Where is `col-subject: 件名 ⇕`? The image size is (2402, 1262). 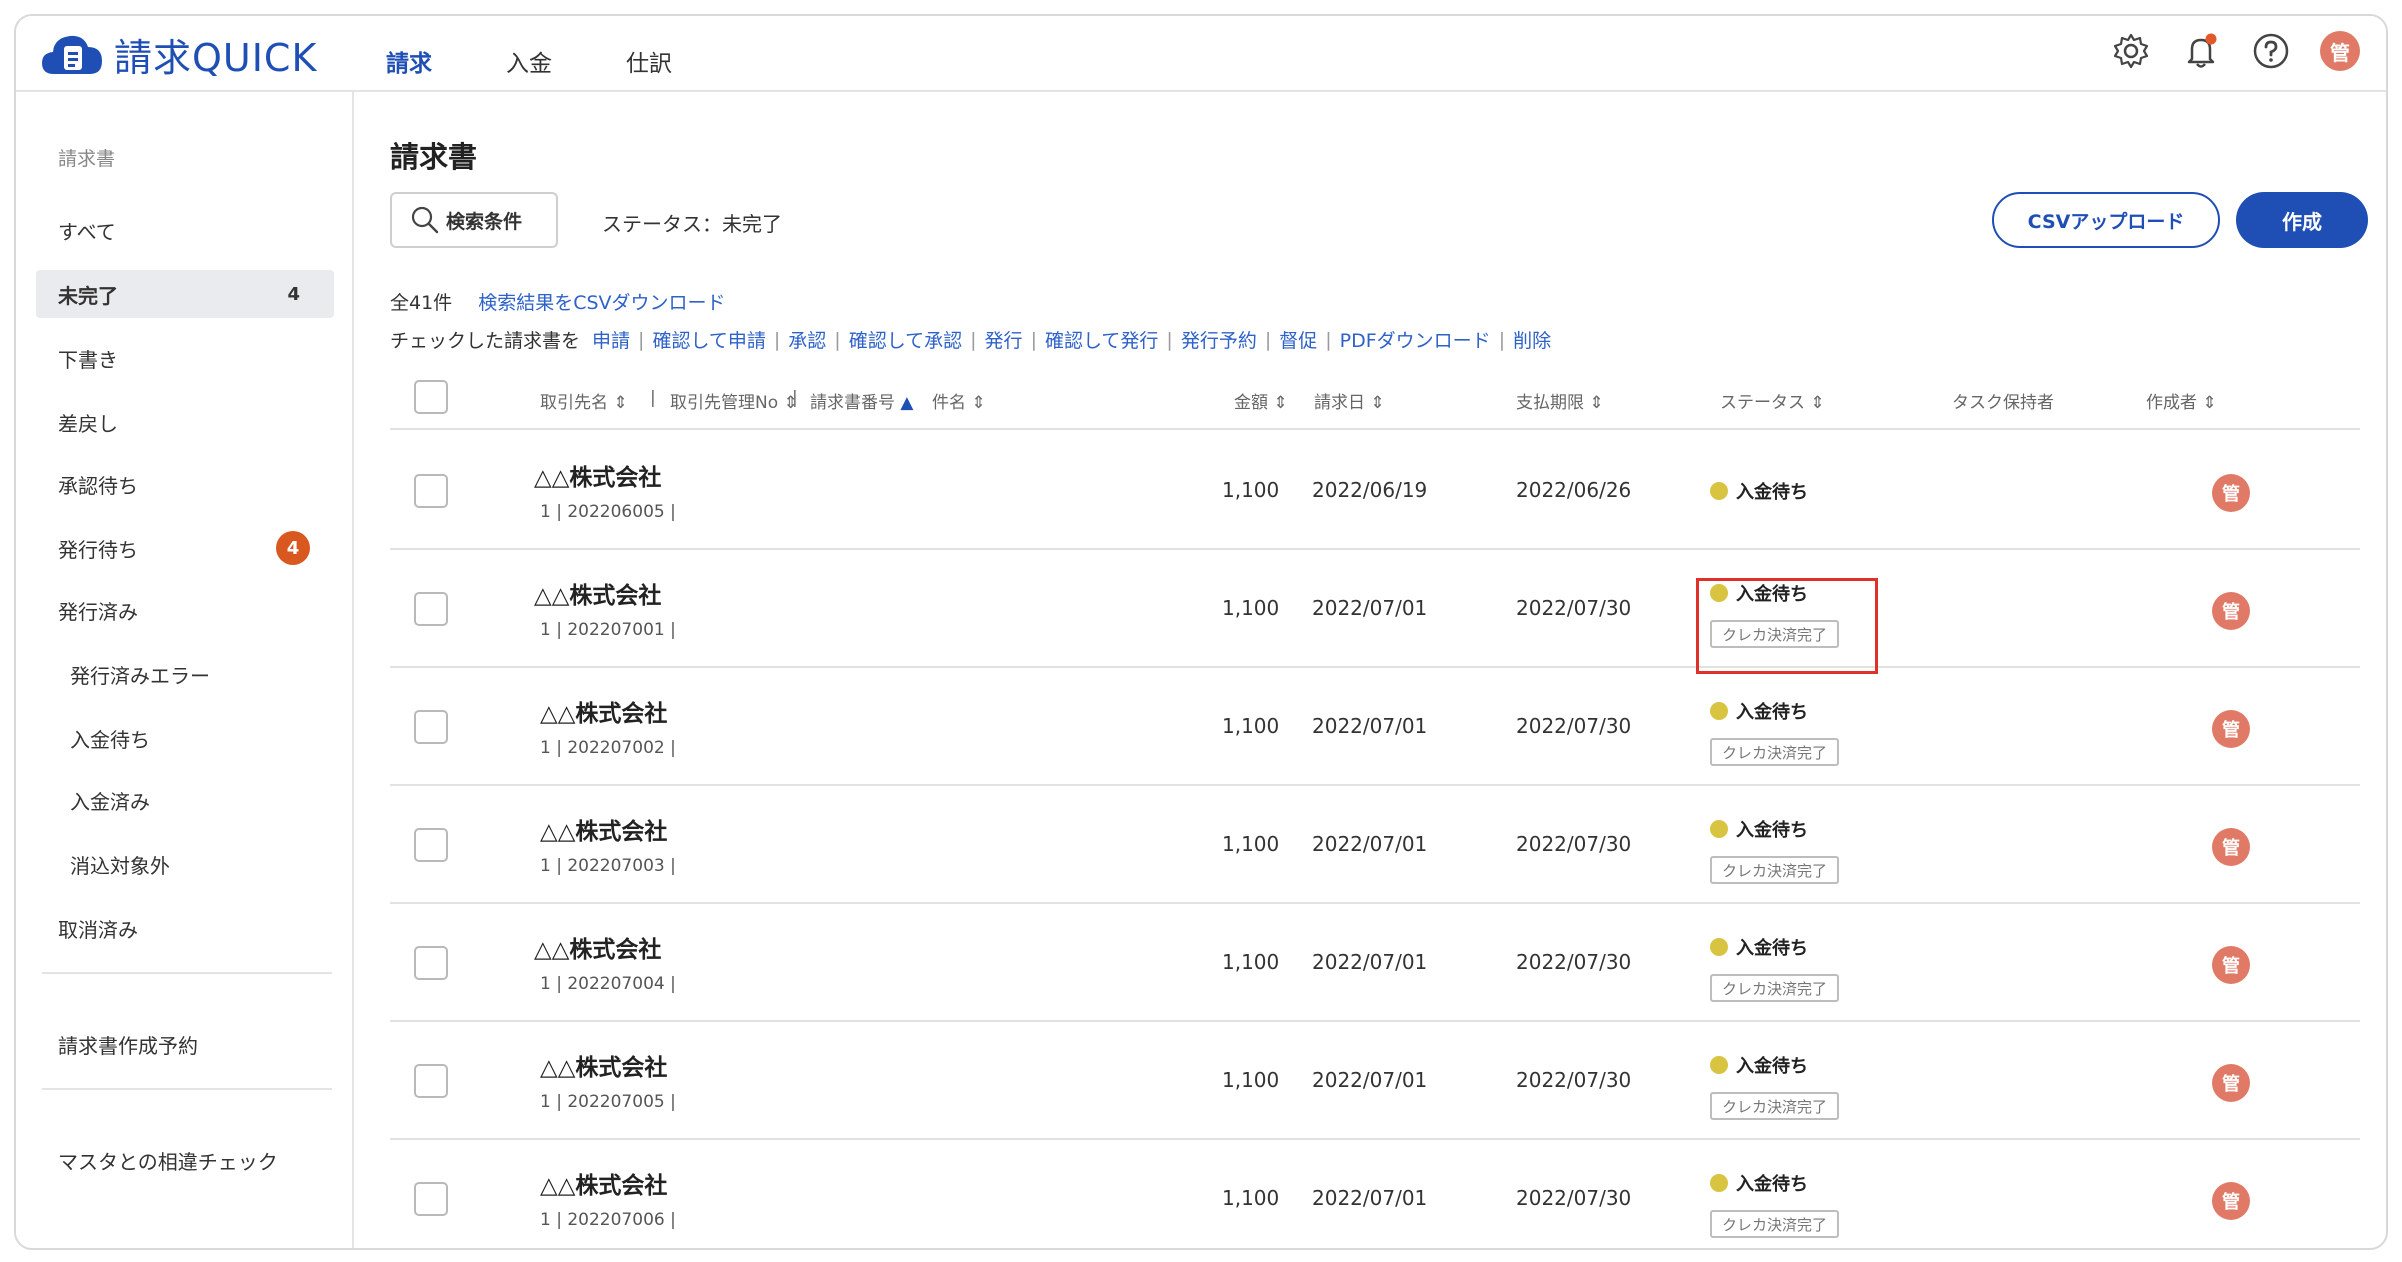
col-subject: 件名 ⇕ is located at coordinates (959, 400).